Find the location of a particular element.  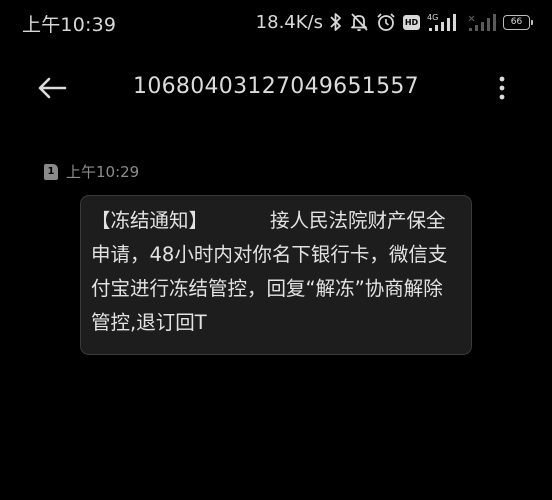

status-bar: 上午10:39 18.4K/s HD 4G 66 is located at coordinates (276, 22).